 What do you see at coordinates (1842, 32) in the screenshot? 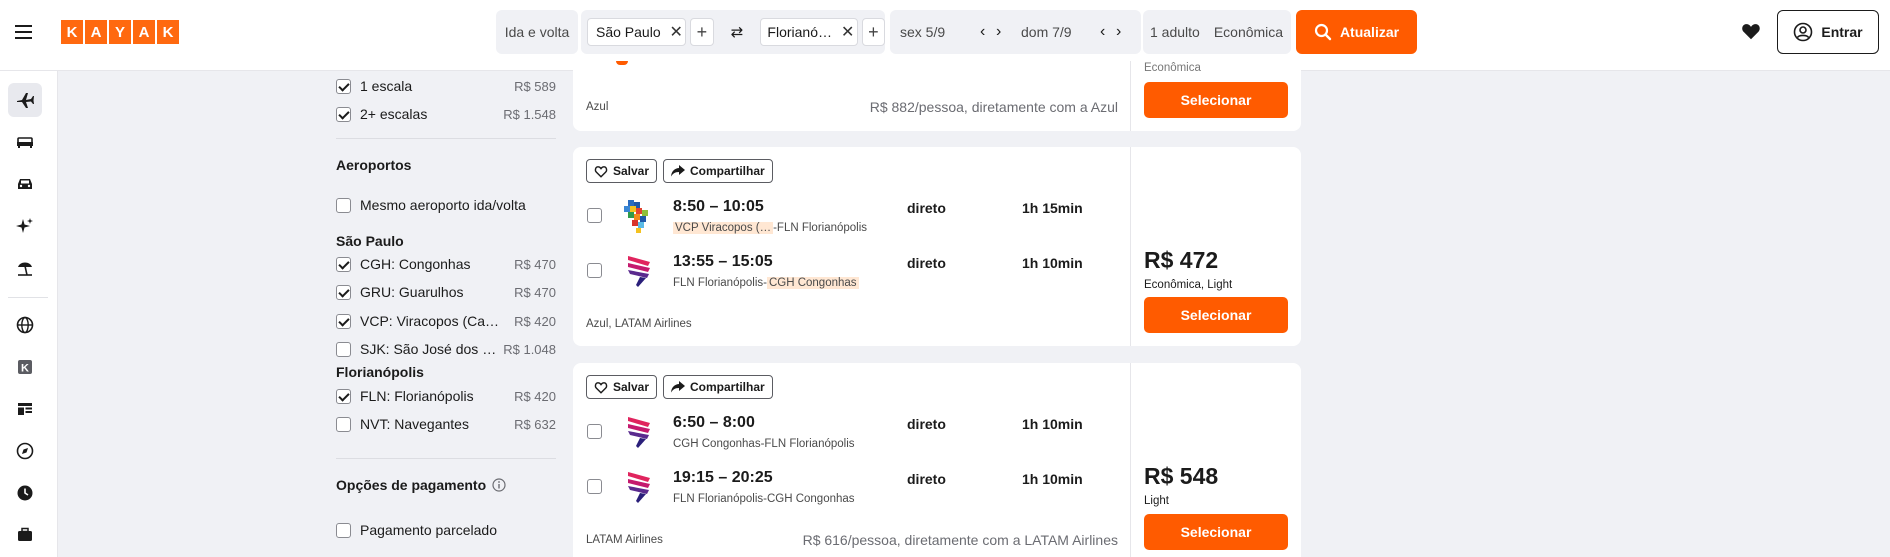
I see `login-label: Entrar` at bounding box center [1842, 32].